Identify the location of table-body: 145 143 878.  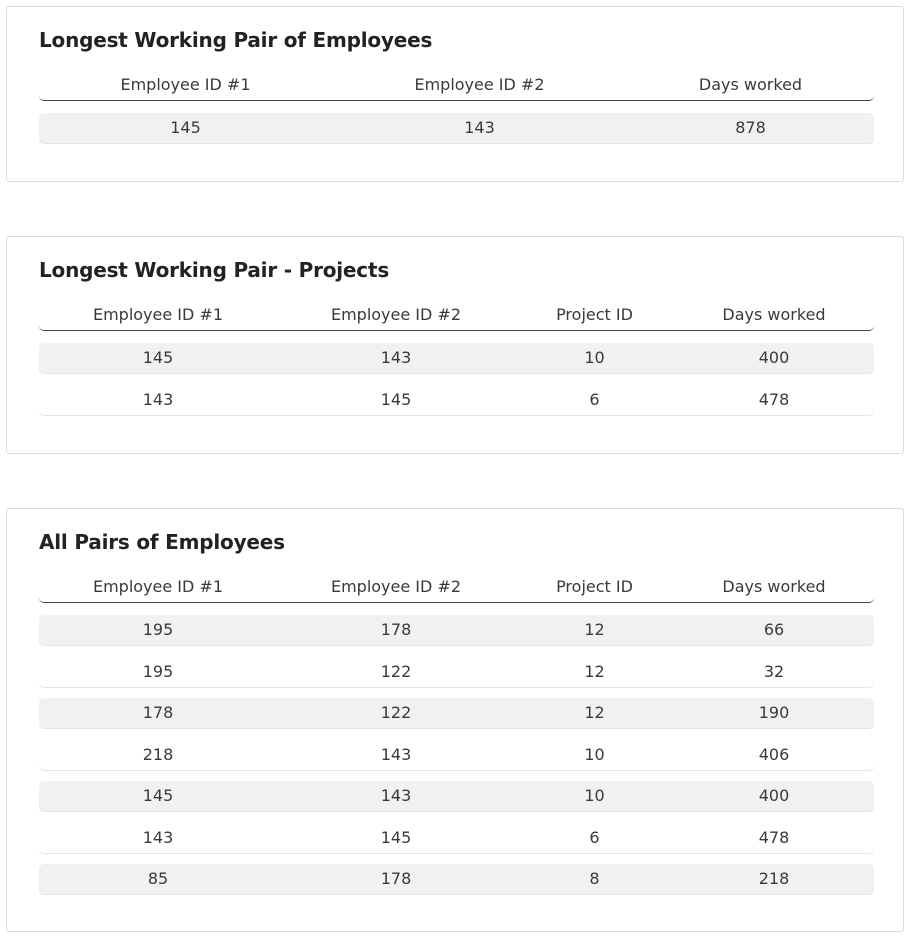
(456, 128).